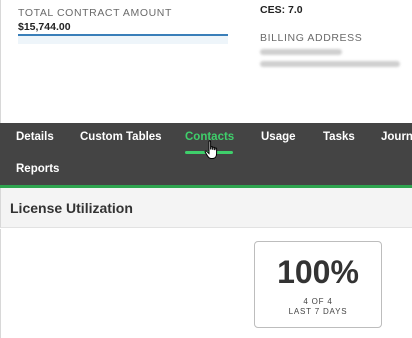 This screenshot has width=412, height=338. What do you see at coordinates (35, 137) in the screenshot?
I see `tab-details: Details` at bounding box center [35, 137].